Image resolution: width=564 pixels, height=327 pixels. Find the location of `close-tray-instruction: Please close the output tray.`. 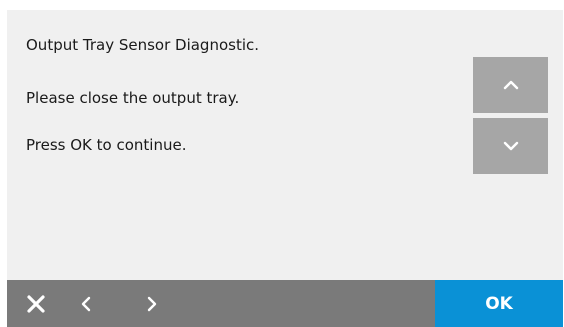

close-tray-instruction: Please close the output tray. is located at coordinates (133, 98).